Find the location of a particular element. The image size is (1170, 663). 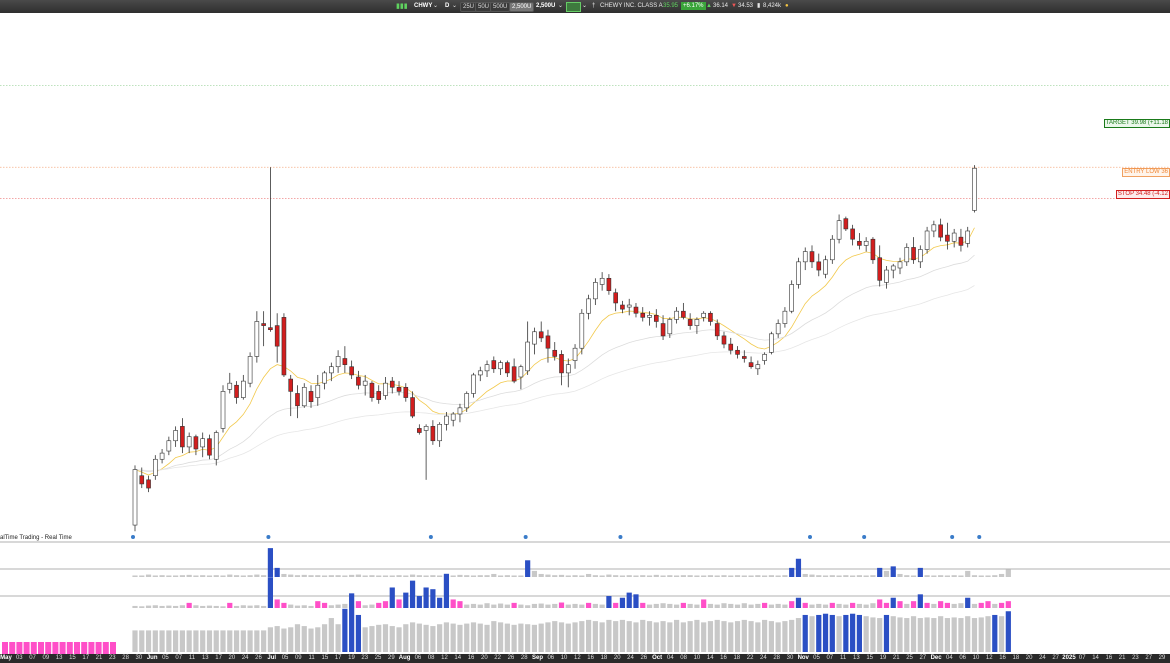

symbol-dropdown-icon: ⌄ is located at coordinates (435, 6).